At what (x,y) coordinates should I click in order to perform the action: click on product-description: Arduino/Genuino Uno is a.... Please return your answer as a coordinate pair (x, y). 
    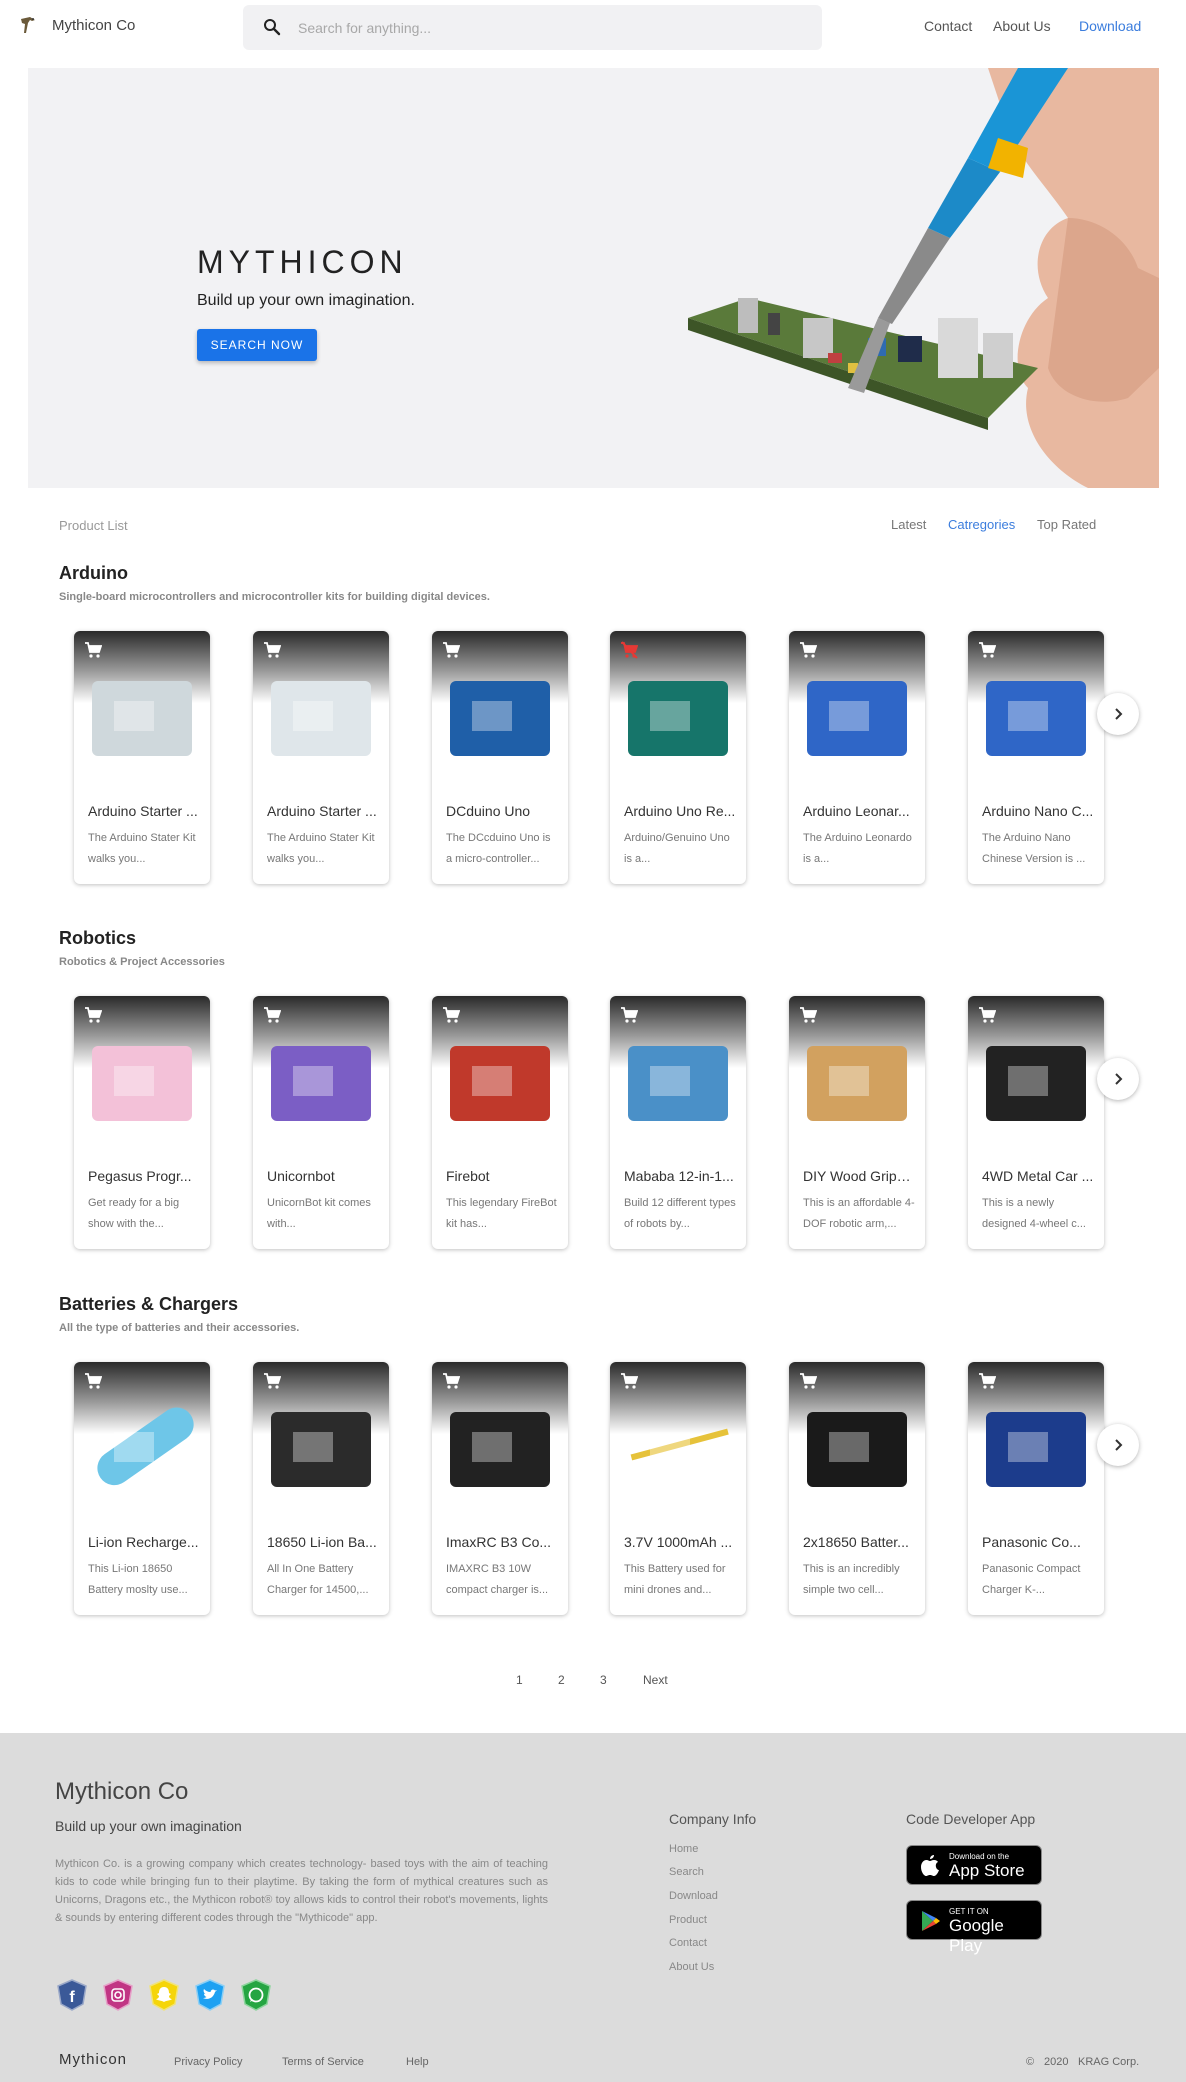
    Looking at the image, I should click on (677, 848).